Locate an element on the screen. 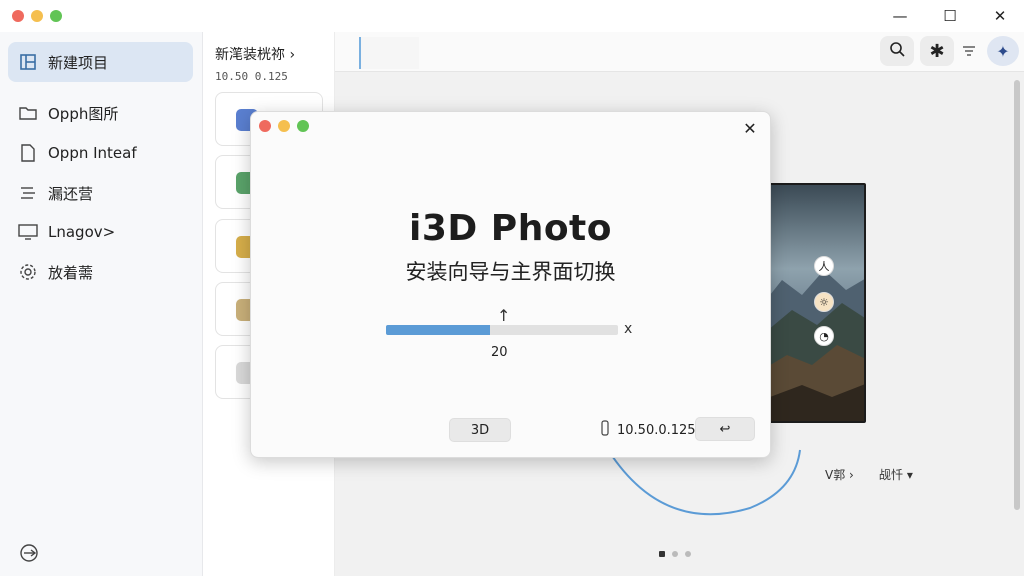  person-avatar-icon: 人 is located at coordinates (824, 266).